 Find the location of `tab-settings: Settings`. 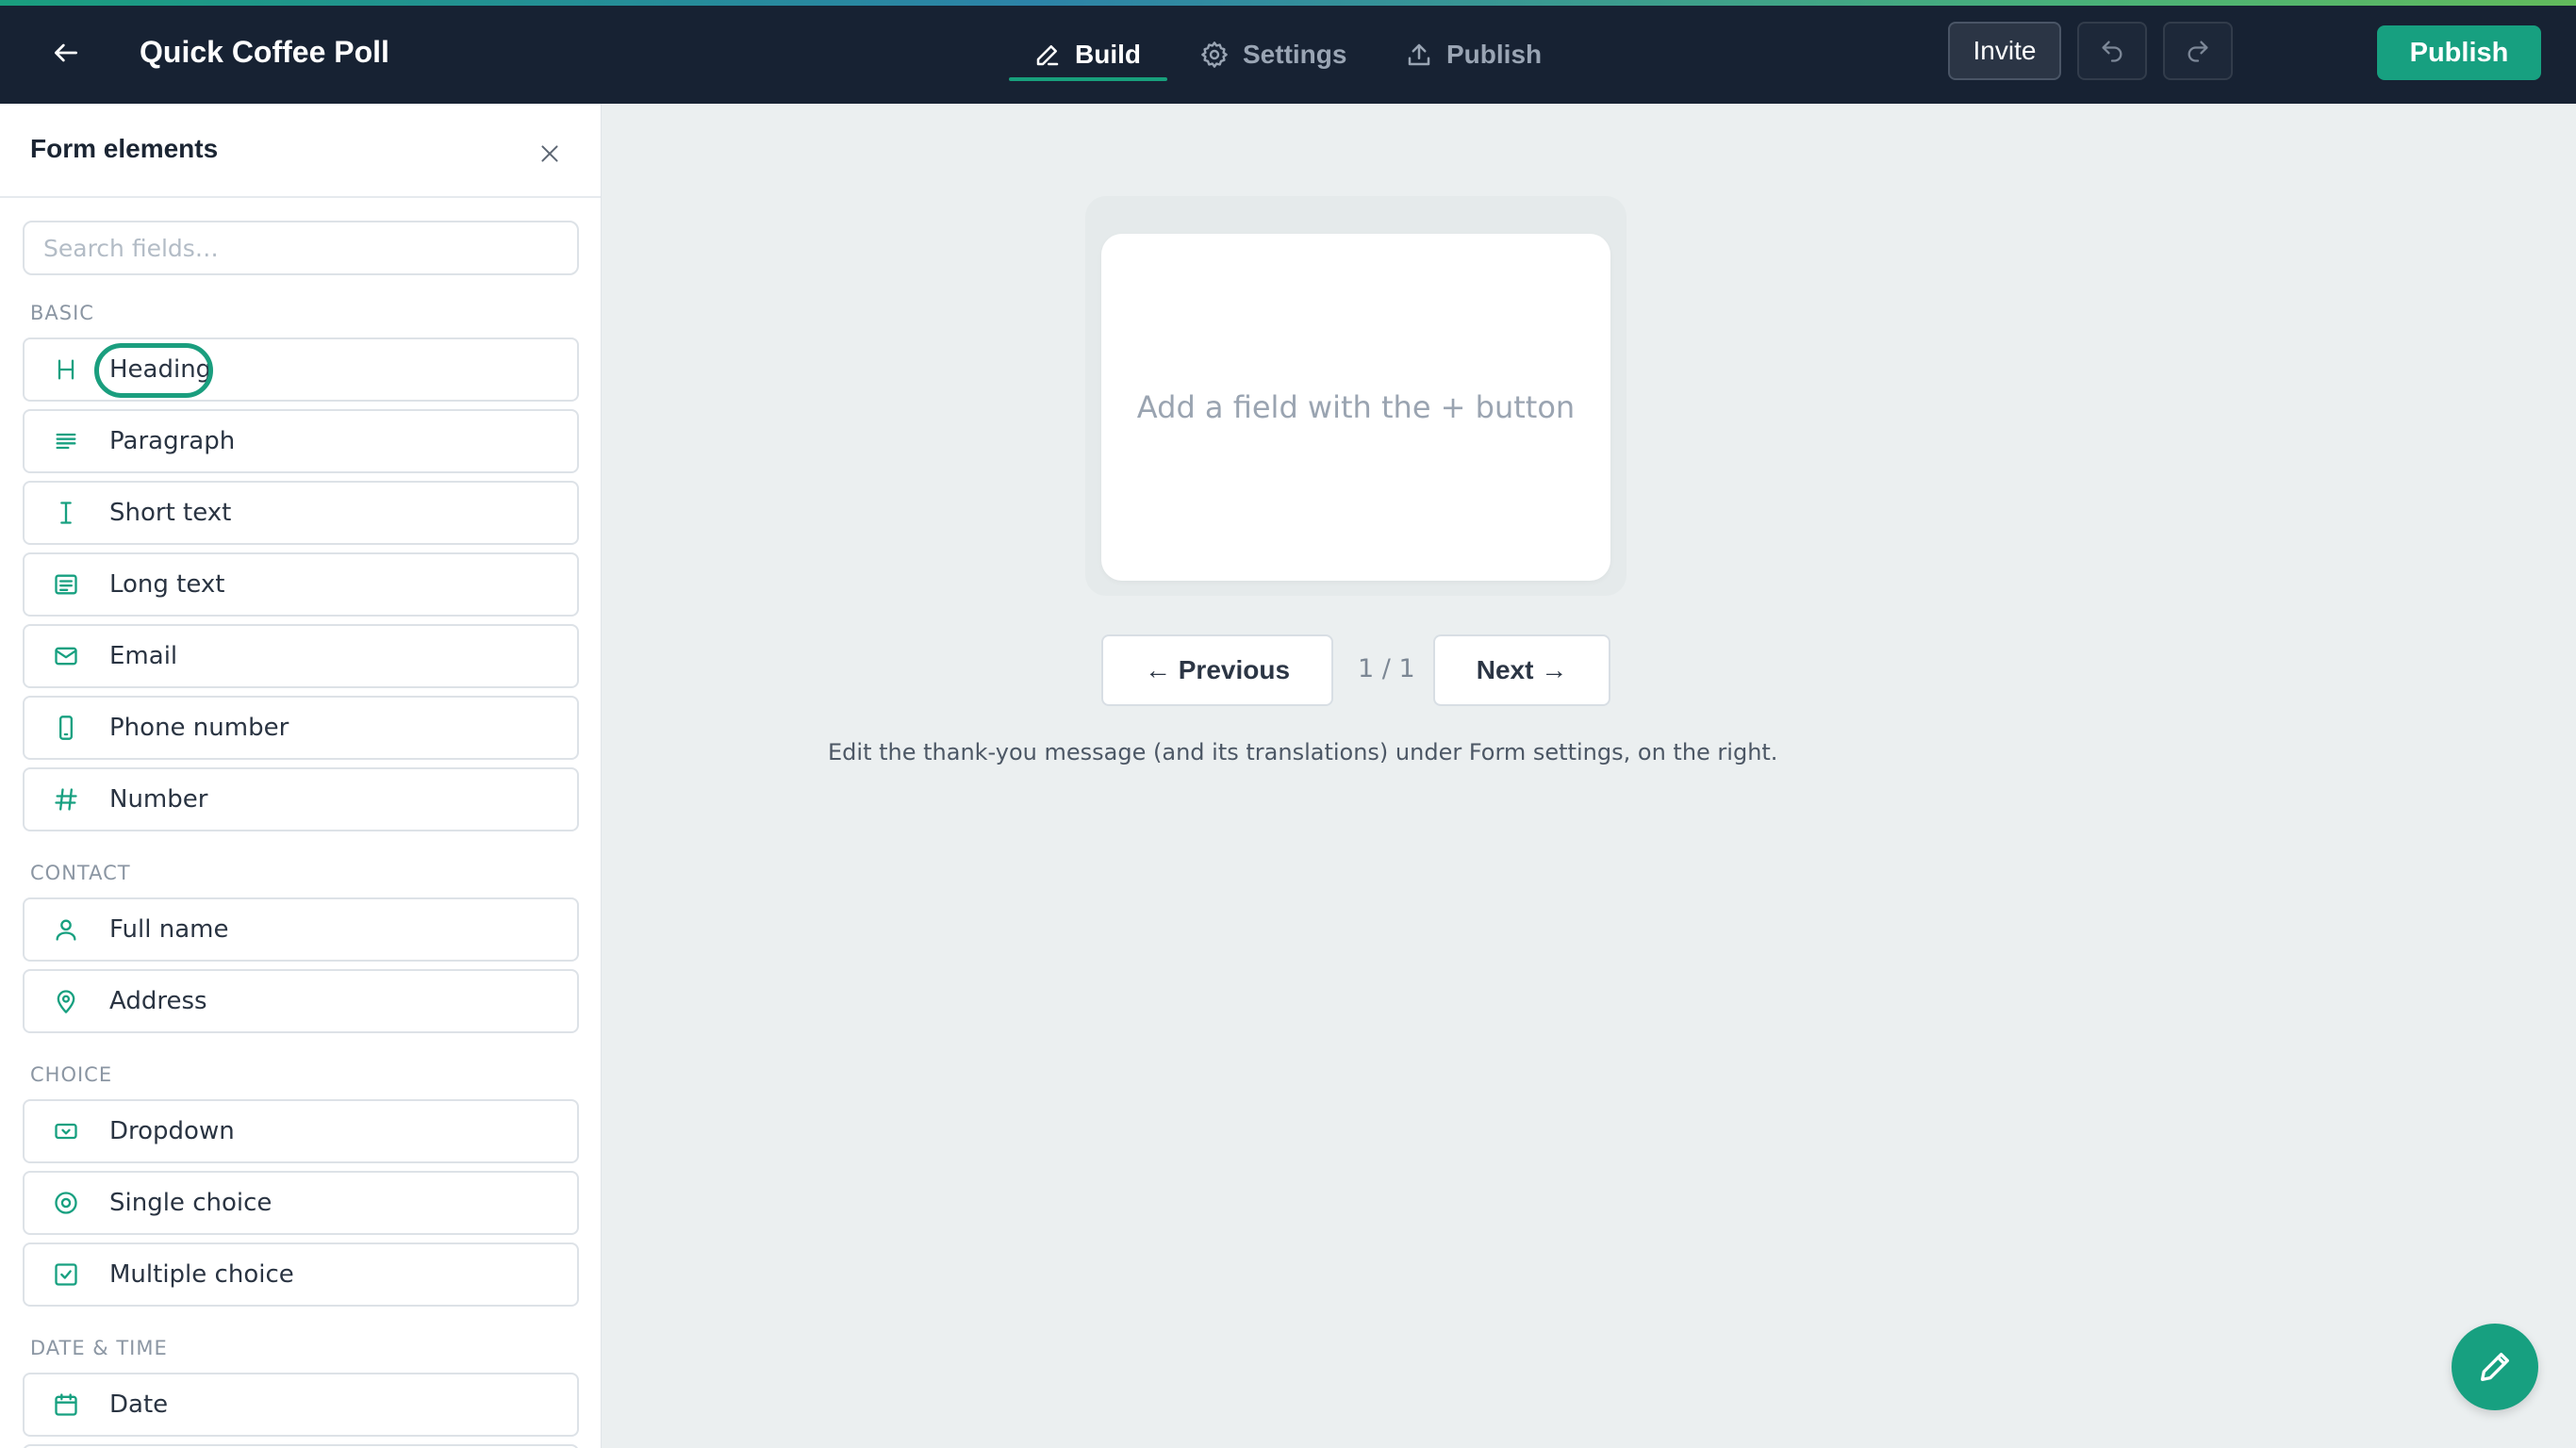

tab-settings: Settings is located at coordinates (1272, 54).